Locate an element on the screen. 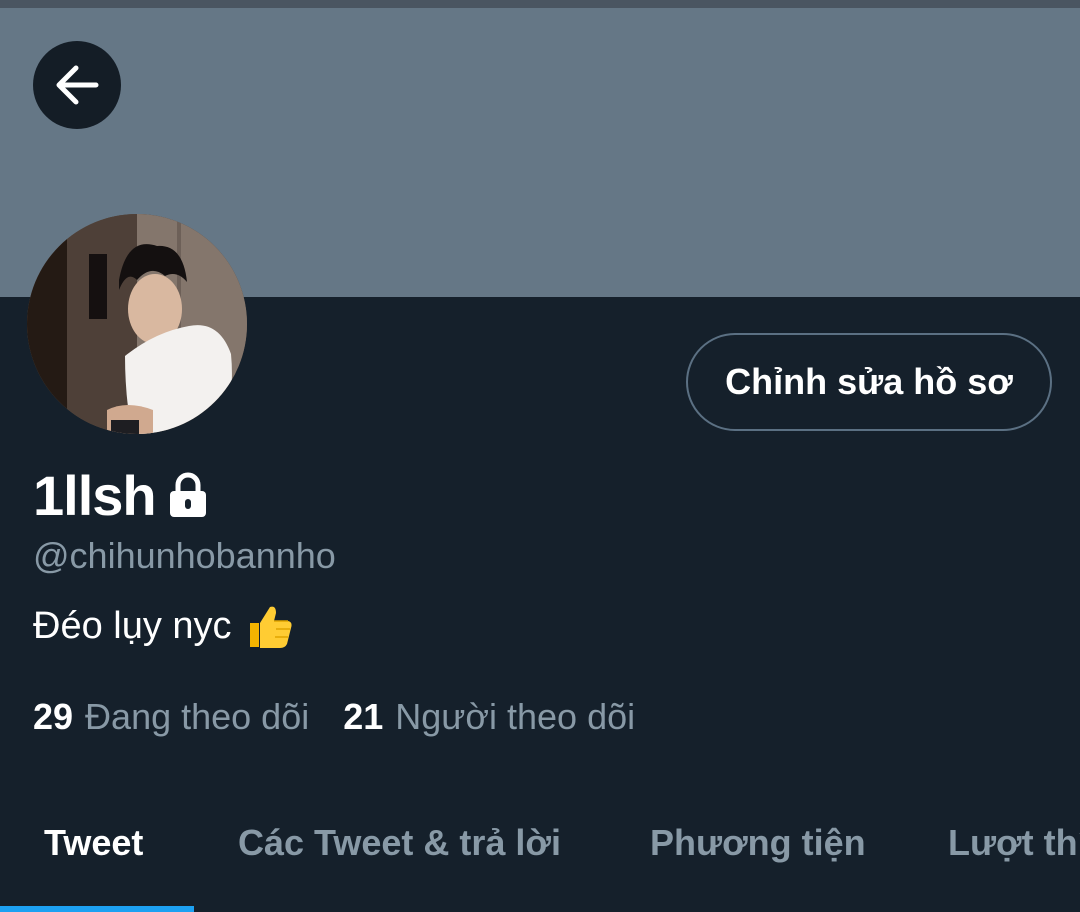  back-button is located at coordinates (77, 85).